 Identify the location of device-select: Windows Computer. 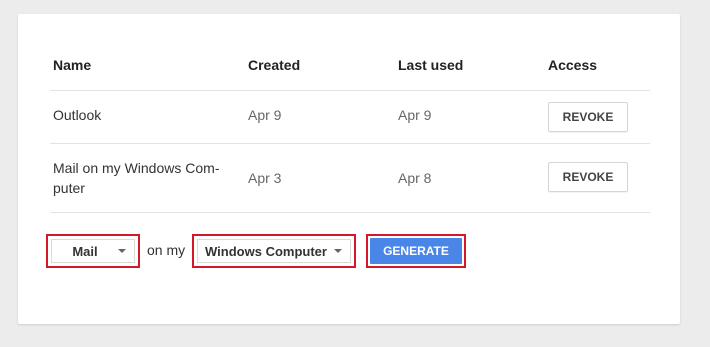
(274, 251).